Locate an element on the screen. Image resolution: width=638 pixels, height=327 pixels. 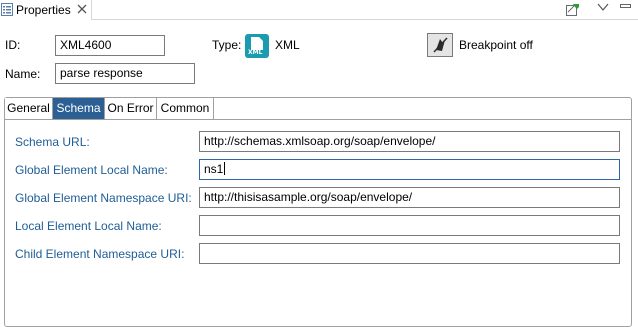
close-icon is located at coordinates (82, 9).